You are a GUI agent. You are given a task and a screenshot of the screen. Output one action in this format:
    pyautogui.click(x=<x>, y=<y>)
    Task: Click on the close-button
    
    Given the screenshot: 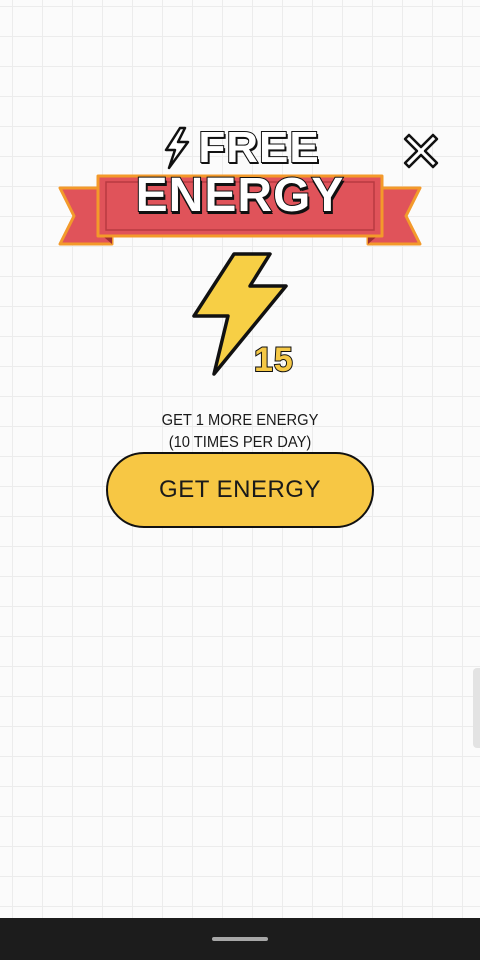 What is the action you would take?
    pyautogui.click(x=421, y=151)
    